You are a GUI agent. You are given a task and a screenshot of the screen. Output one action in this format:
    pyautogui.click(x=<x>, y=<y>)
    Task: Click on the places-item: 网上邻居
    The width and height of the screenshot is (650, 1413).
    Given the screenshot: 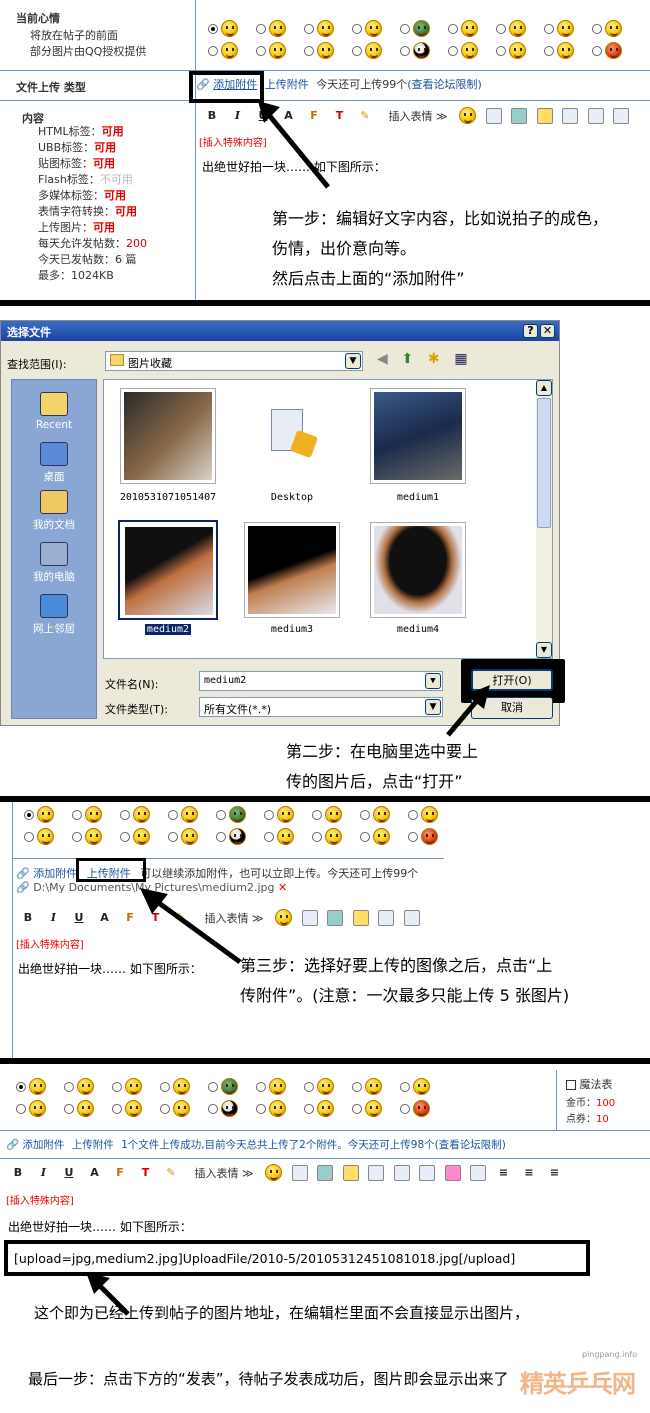 What is the action you would take?
    pyautogui.click(x=54, y=615)
    